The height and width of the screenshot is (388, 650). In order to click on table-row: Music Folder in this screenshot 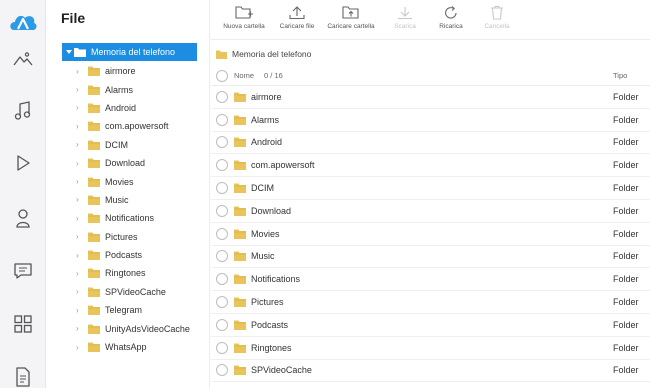, I will do `click(430, 257)`.